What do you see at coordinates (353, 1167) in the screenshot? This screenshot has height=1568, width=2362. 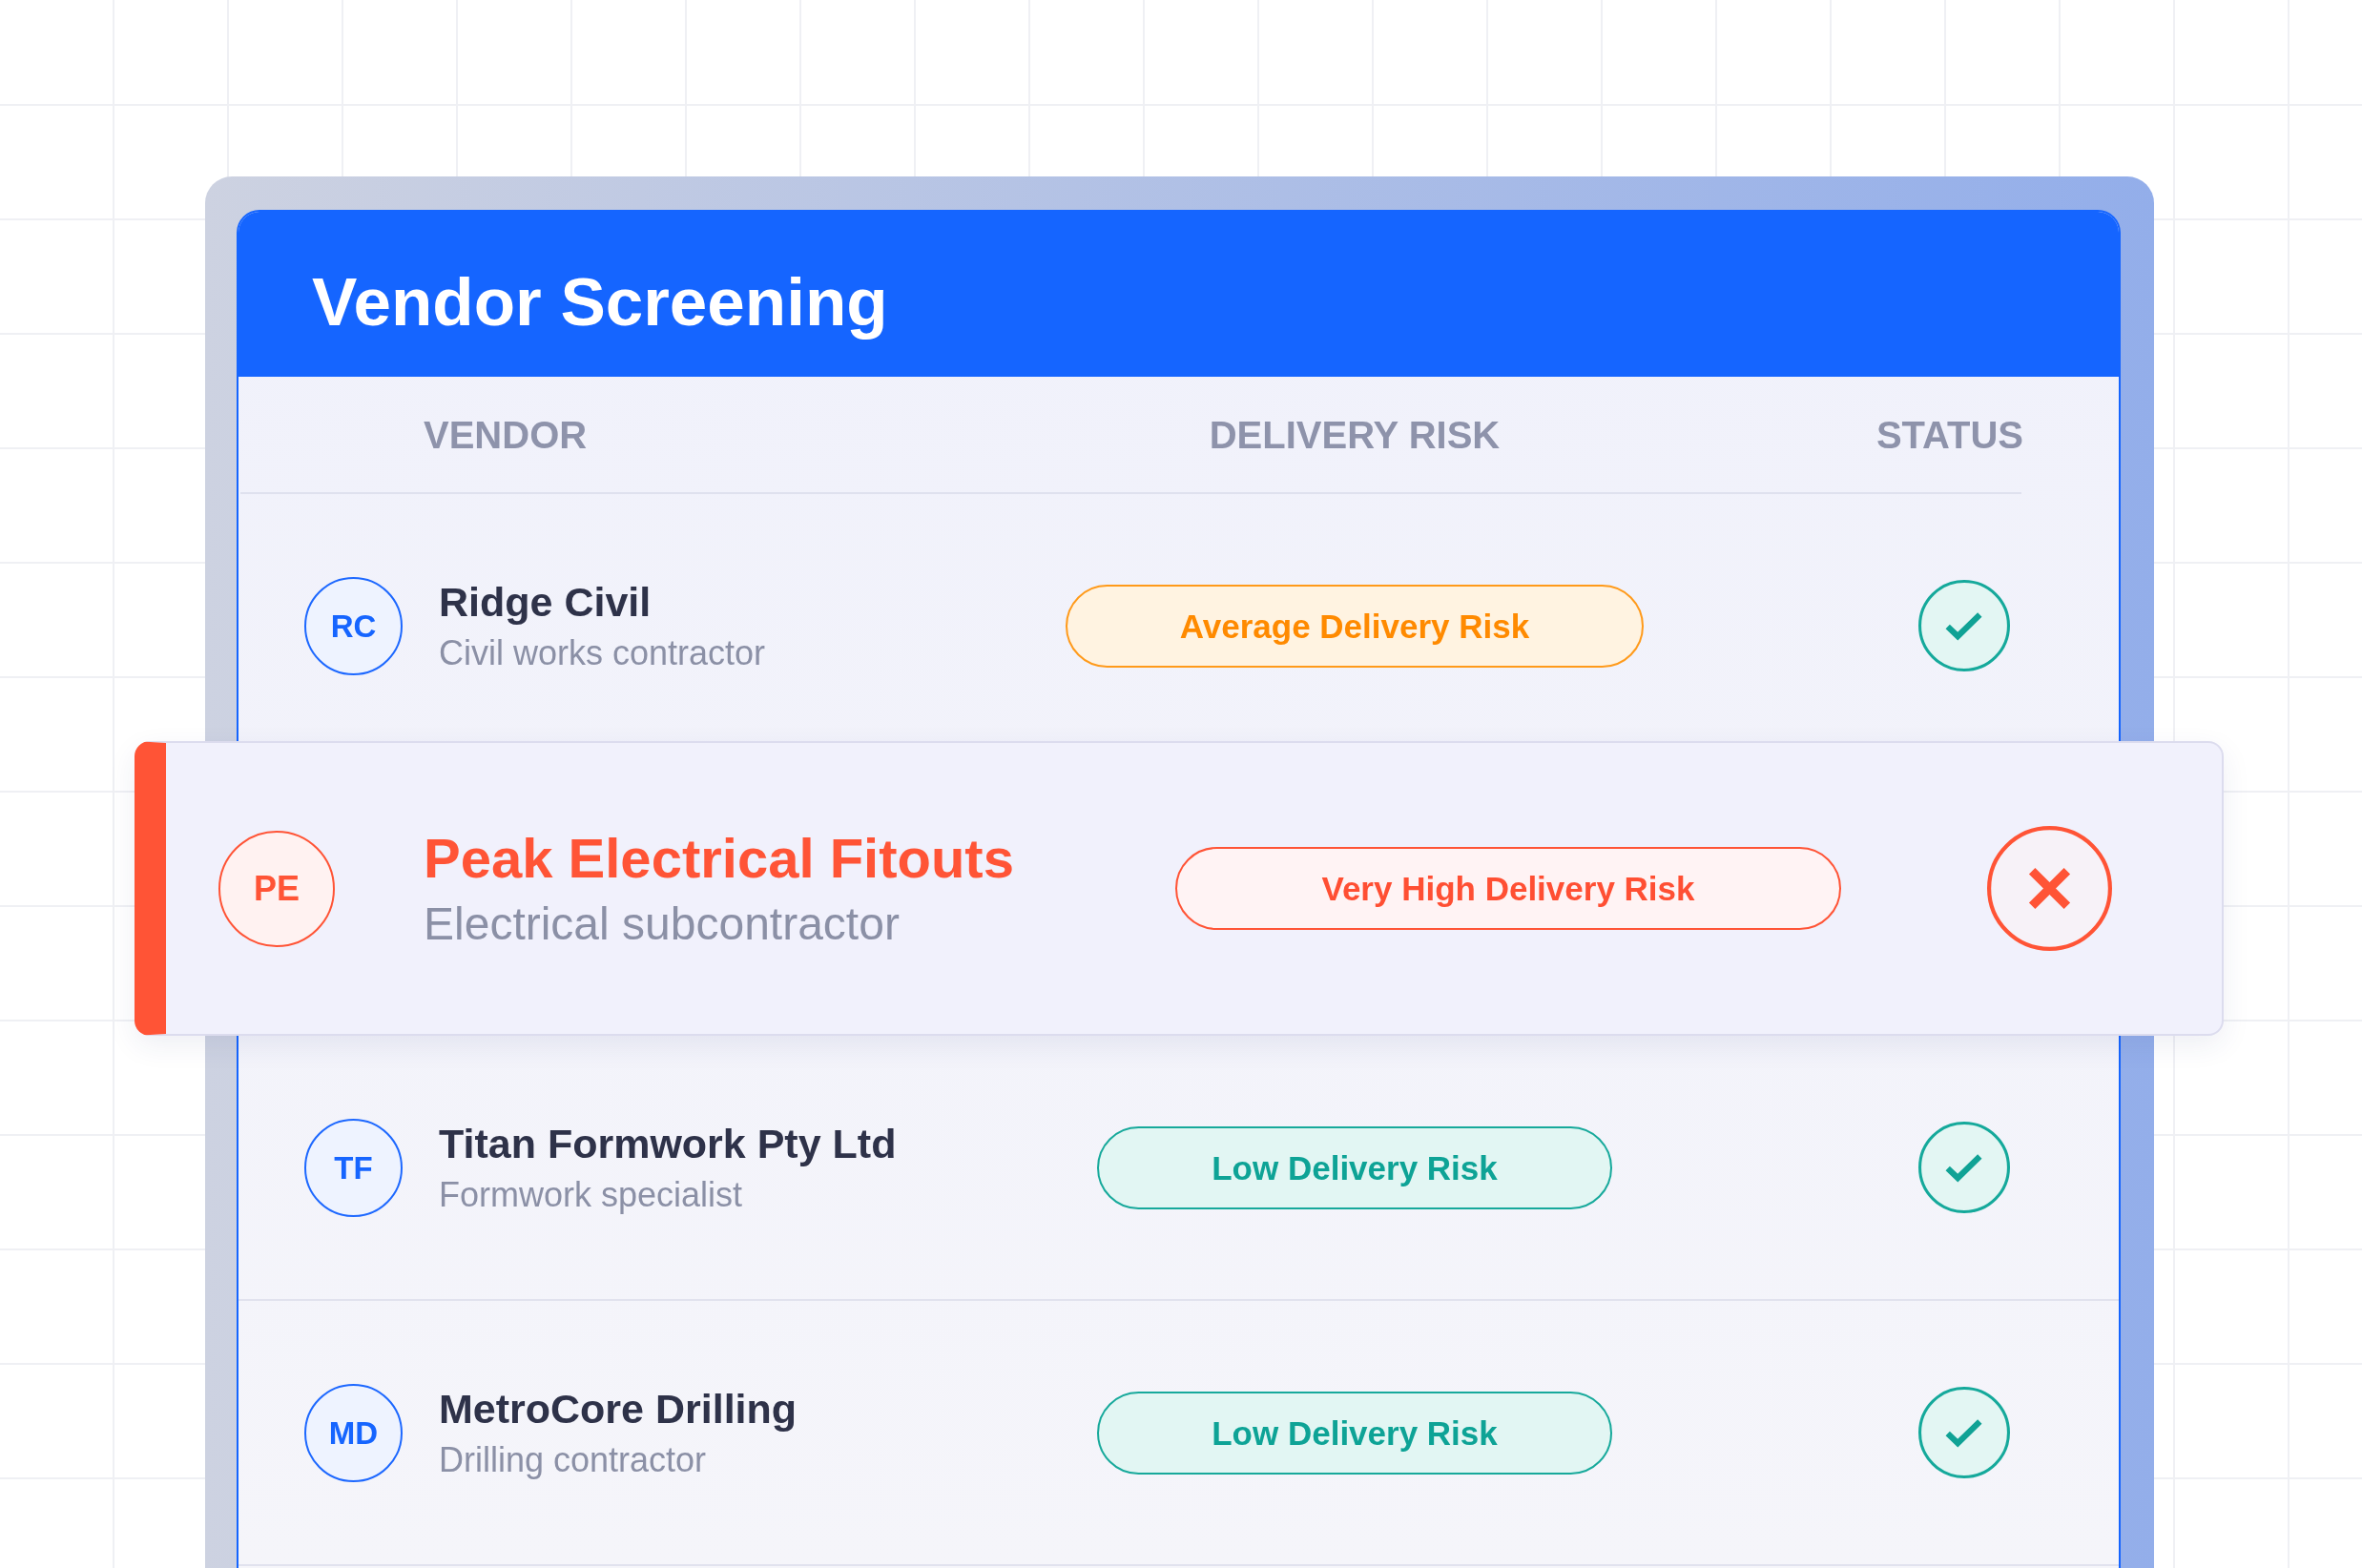 I see `initials-avatar: TF` at bounding box center [353, 1167].